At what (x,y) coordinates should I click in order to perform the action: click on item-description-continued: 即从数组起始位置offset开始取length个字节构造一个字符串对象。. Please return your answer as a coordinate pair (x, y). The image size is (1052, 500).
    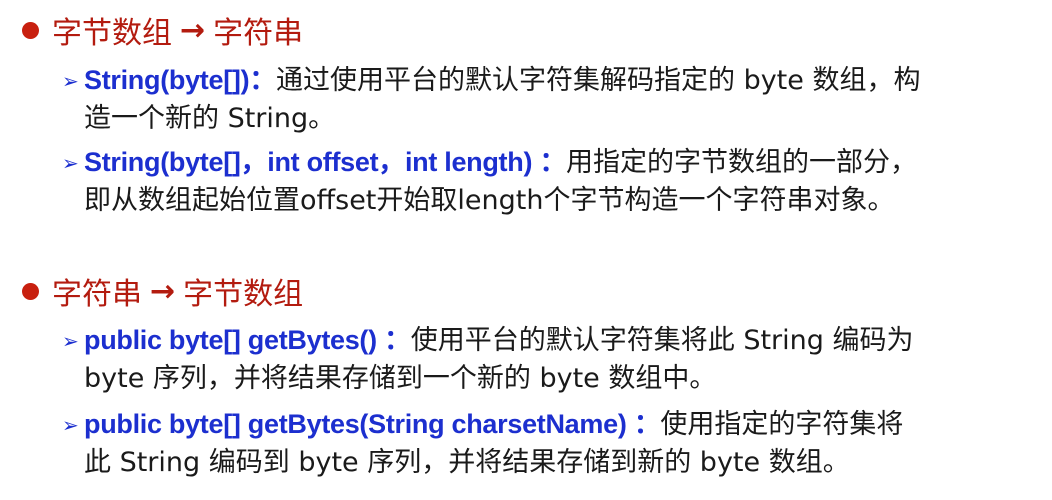
    Looking at the image, I should click on (489, 200).